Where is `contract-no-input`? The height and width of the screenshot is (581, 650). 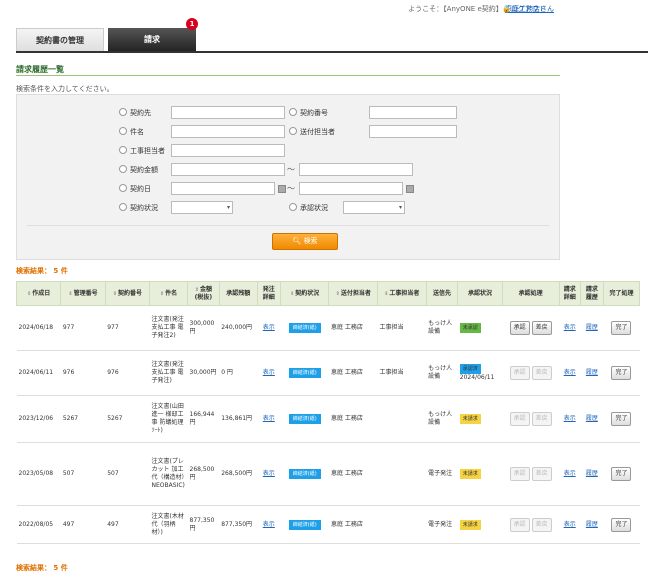 contract-no-input is located at coordinates (413, 112).